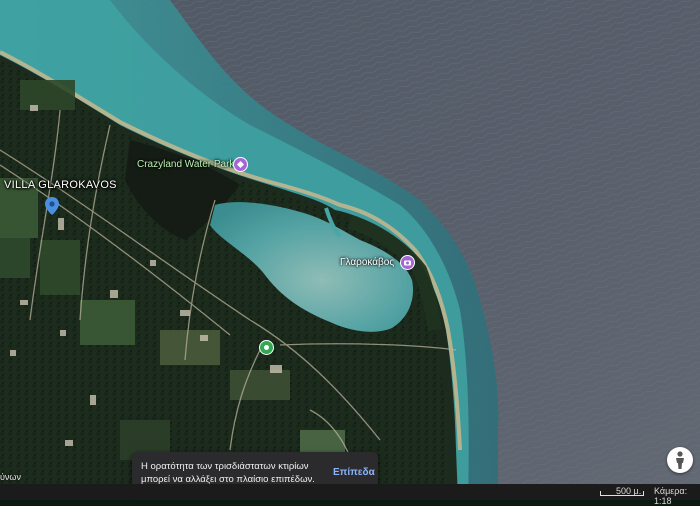  I want to click on location-pin-icon, so click(52, 206).